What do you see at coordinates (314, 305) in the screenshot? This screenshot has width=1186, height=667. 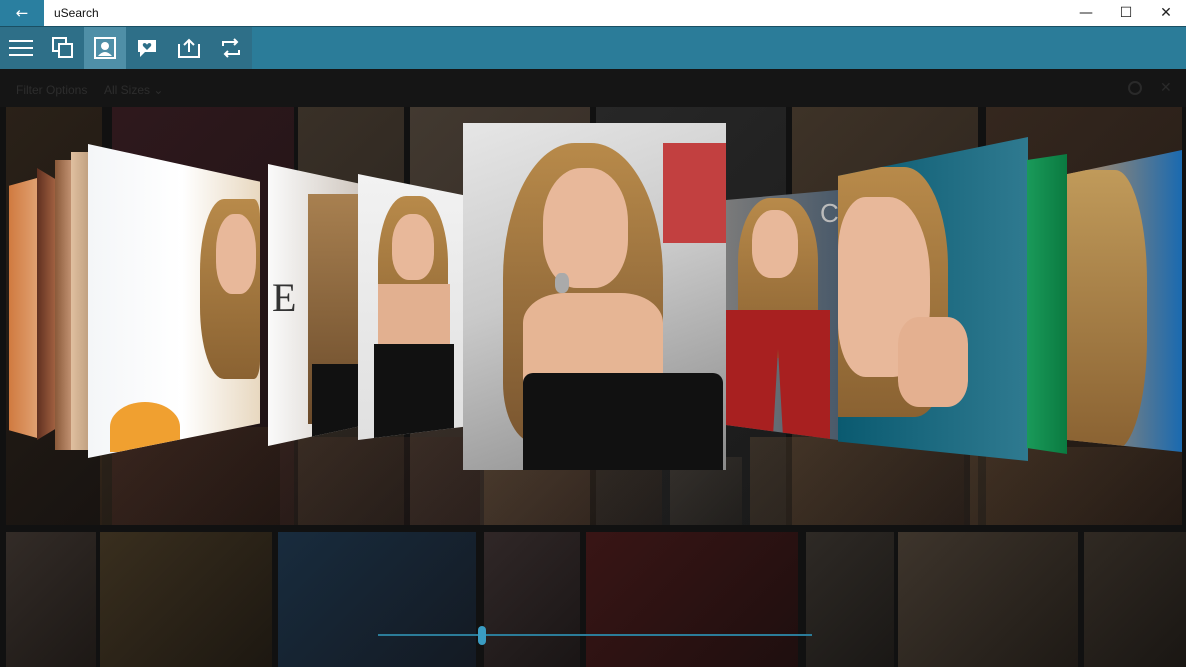 I see `carousel-image: E` at bounding box center [314, 305].